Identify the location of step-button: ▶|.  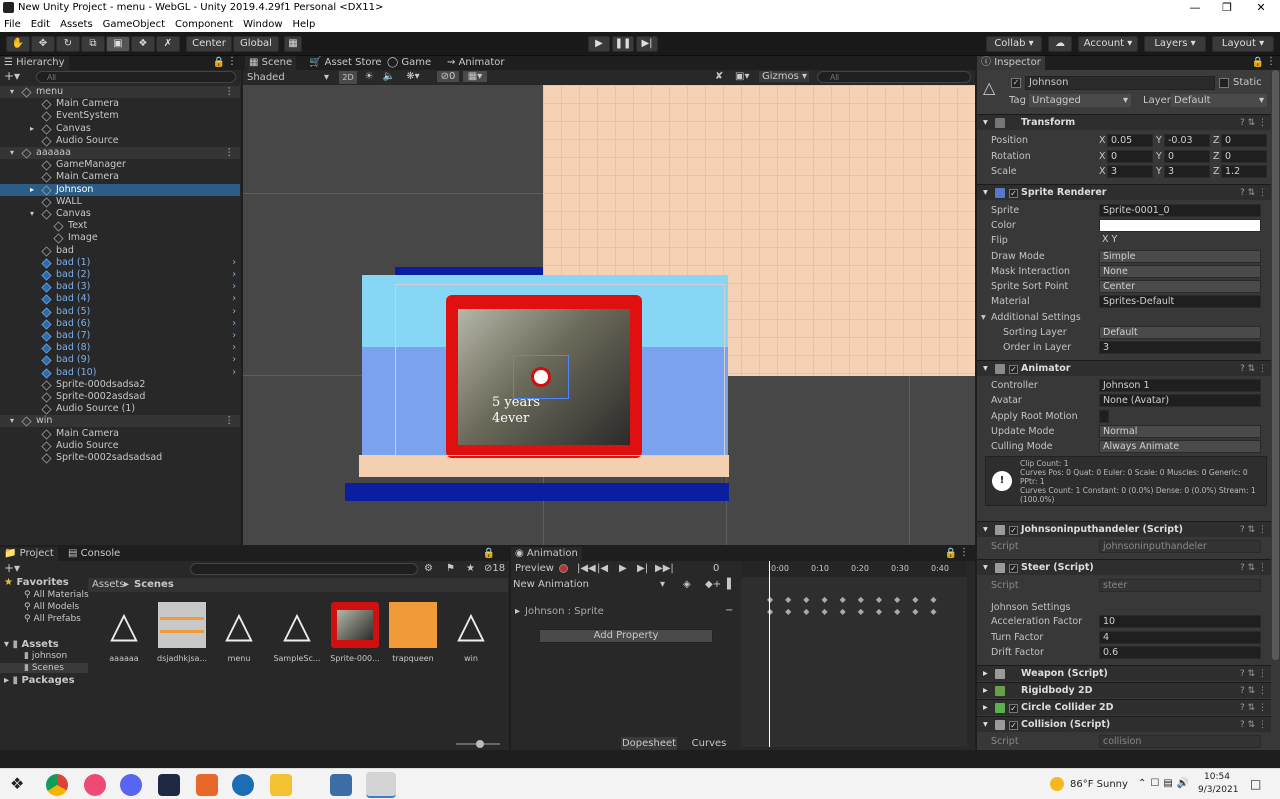
(647, 44).